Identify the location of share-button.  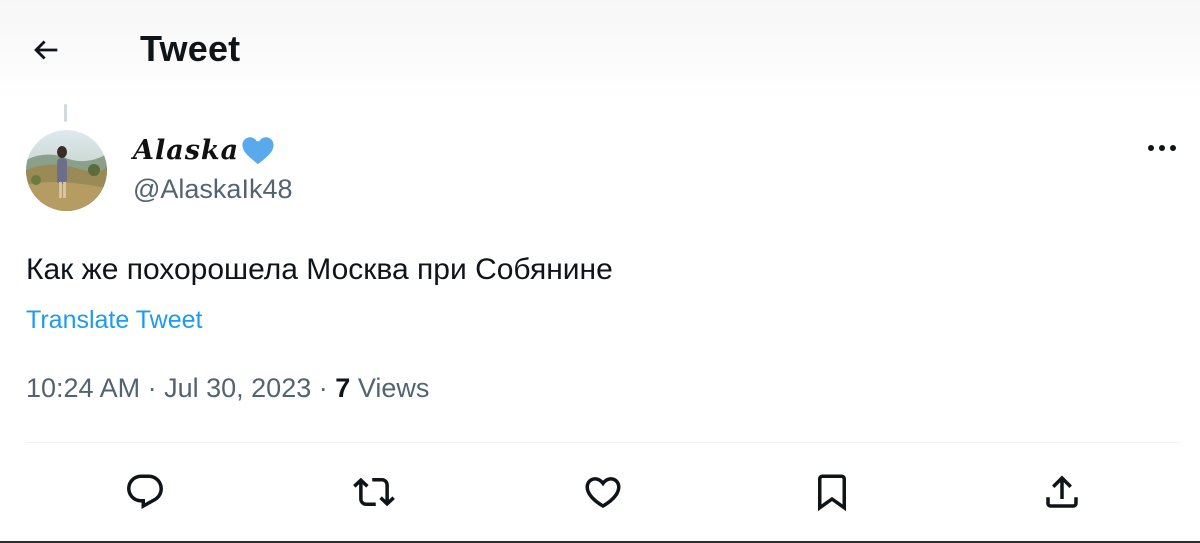
(1062, 492).